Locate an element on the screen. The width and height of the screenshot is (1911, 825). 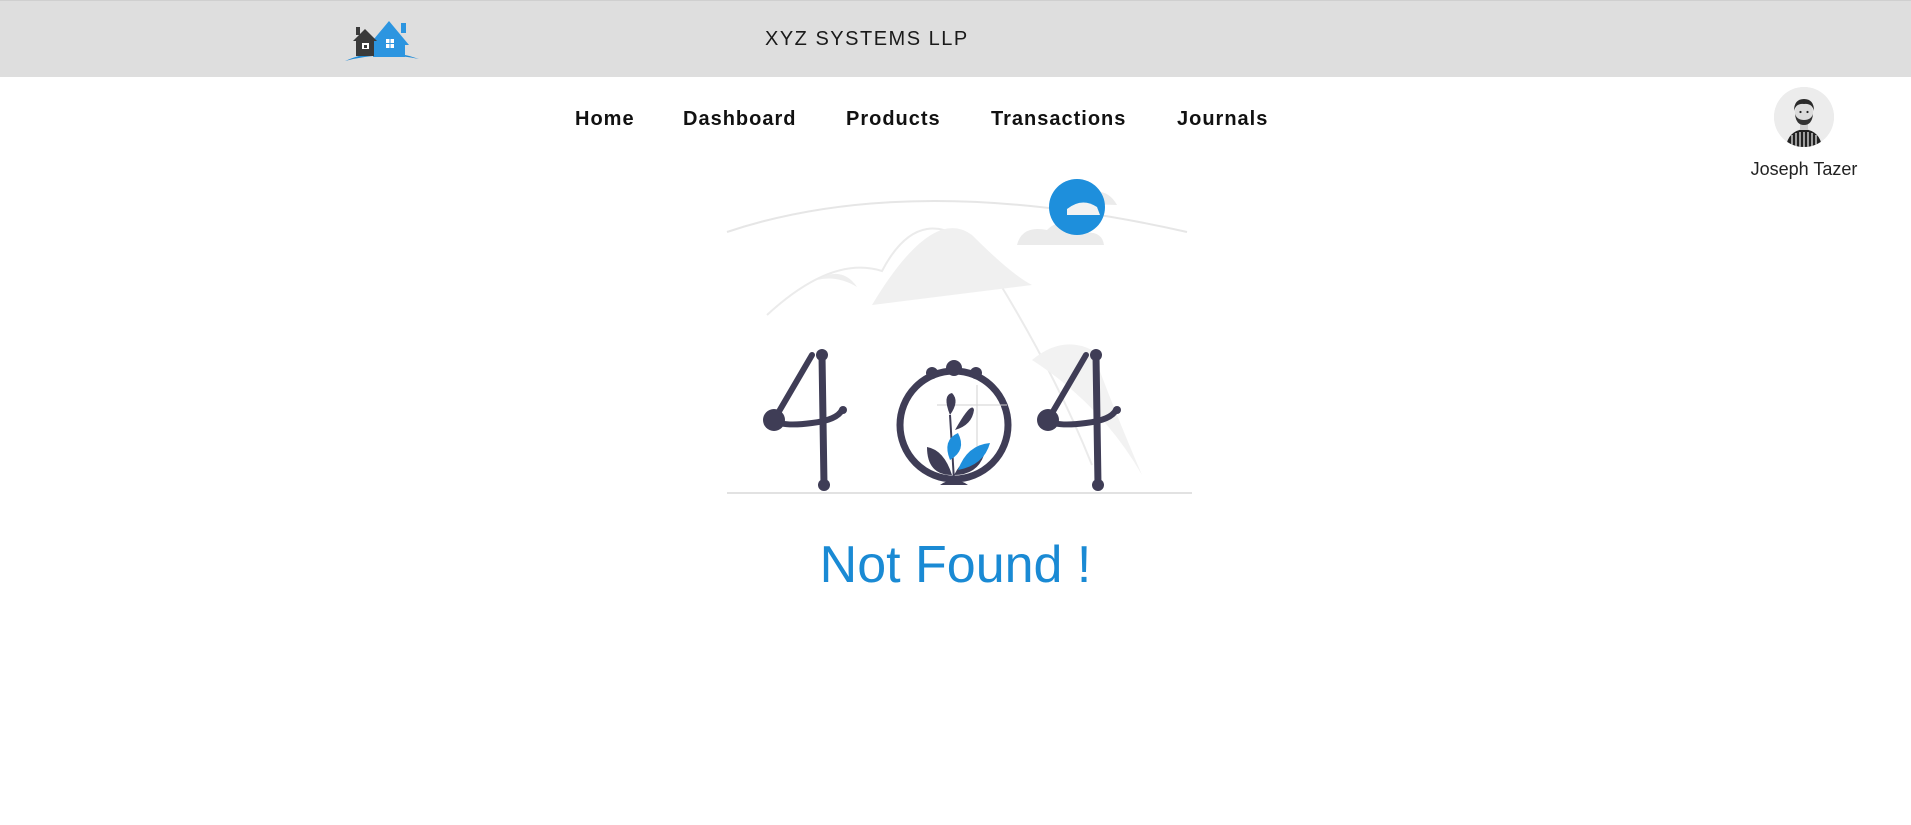
house-logo-icon is located at coordinates (382, 39).